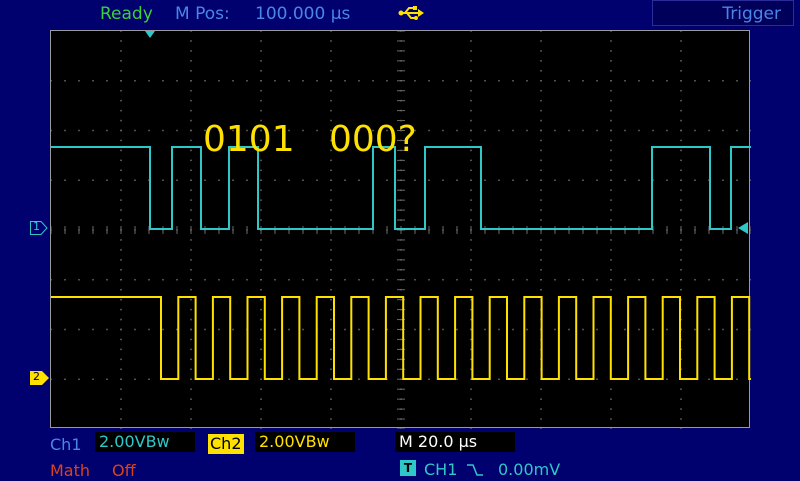 The width and height of the screenshot is (800, 481). Describe the element at coordinates (66, 445) in the screenshot. I see `ch1-label: Ch1` at that location.